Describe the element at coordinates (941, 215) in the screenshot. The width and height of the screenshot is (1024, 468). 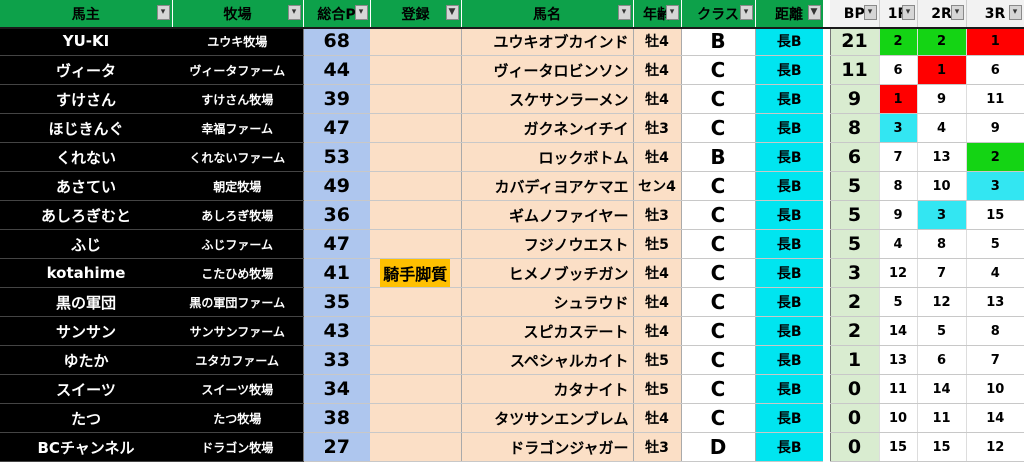
I see `race2-rank-cell: 3` at that location.